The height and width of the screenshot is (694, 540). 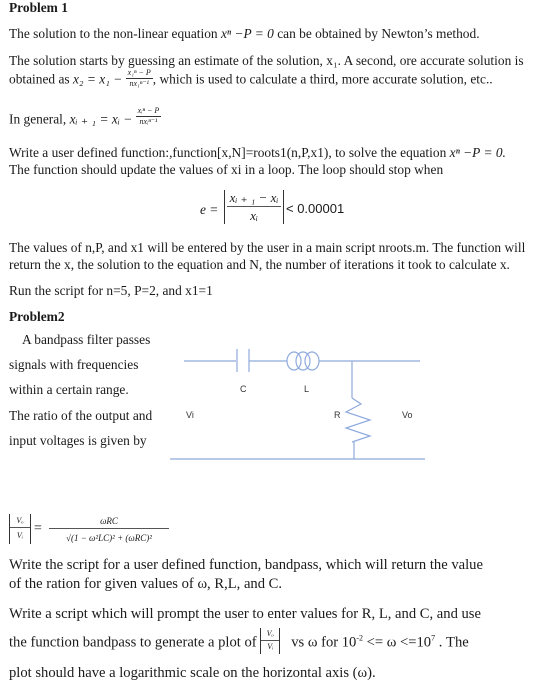 What do you see at coordinates (38, 528) in the screenshot?
I see `equals-sign: =` at bounding box center [38, 528].